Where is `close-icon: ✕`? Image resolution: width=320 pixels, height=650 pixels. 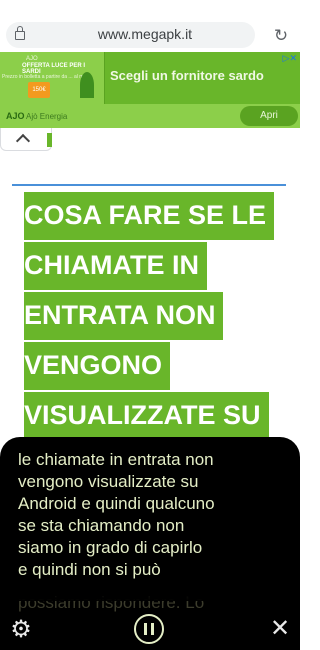 close-icon: ✕ is located at coordinates (280, 629).